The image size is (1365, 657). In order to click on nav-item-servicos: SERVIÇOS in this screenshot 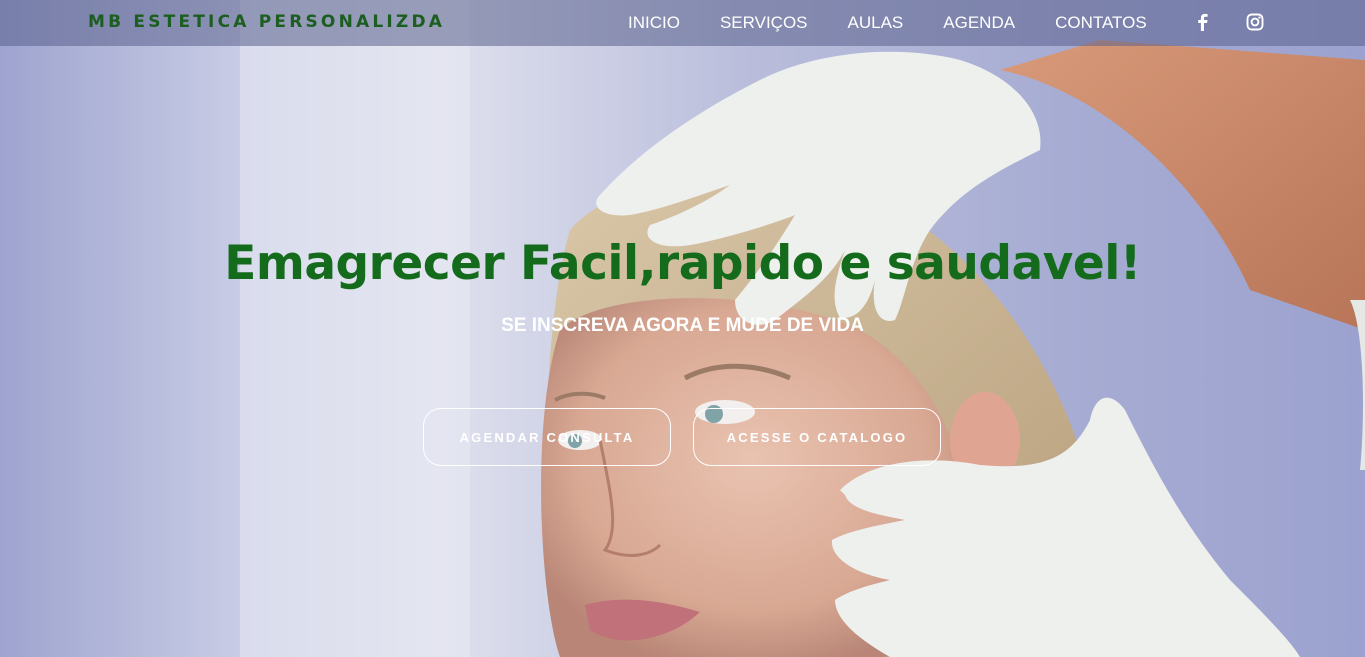, I will do `click(764, 23)`.